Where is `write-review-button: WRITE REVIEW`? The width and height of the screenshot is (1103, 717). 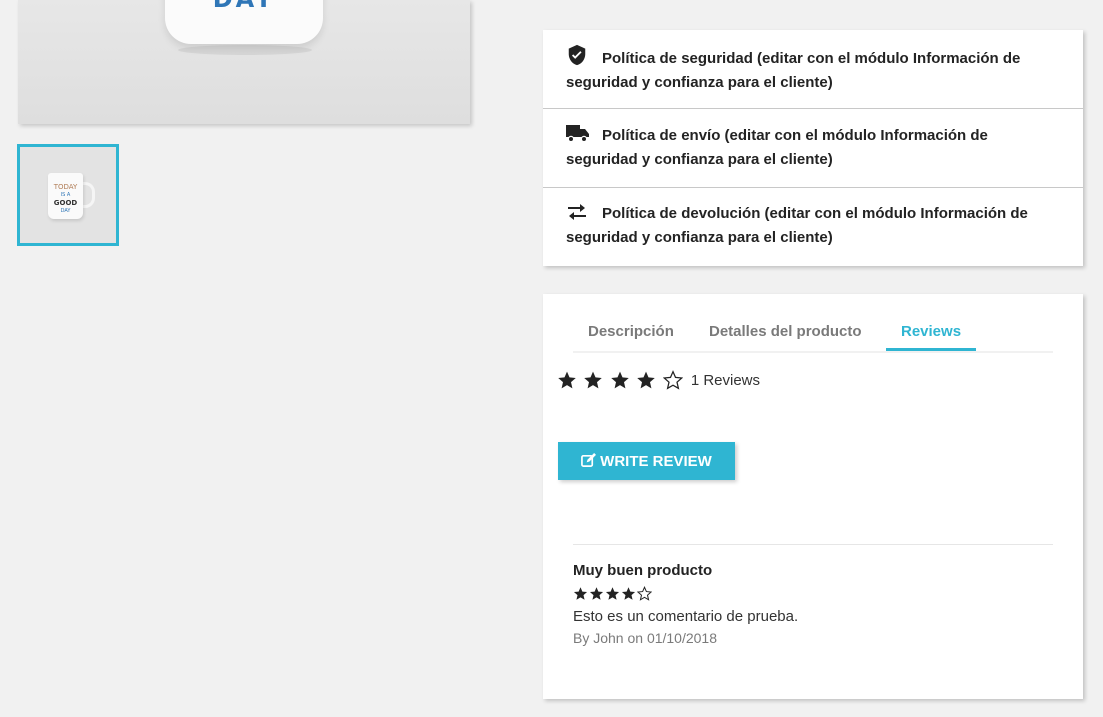 write-review-button: WRITE REVIEW is located at coordinates (646, 461).